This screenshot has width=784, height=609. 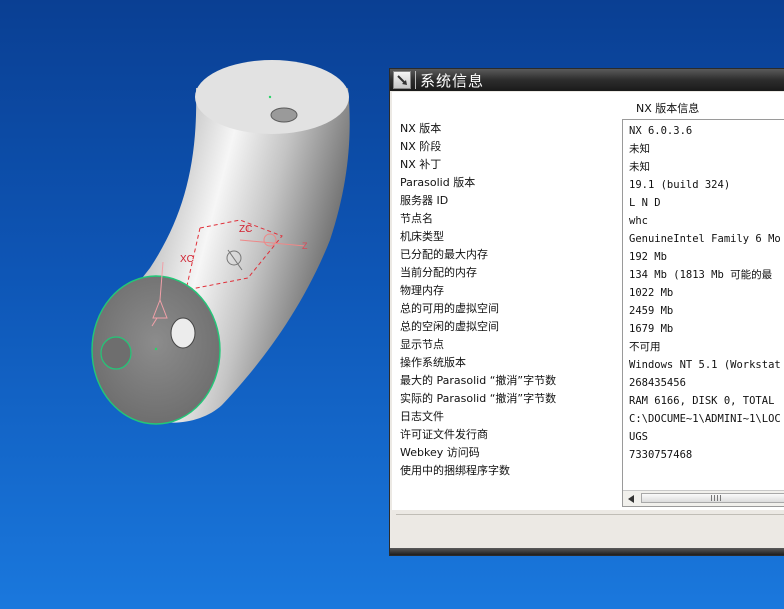 What do you see at coordinates (452, 80) in the screenshot?
I see `dialog-title: 系统信息` at bounding box center [452, 80].